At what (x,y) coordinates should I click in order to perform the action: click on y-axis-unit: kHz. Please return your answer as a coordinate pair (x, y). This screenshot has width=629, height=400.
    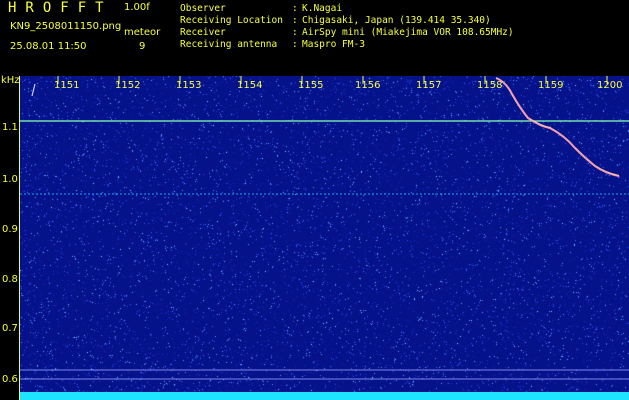
    Looking at the image, I should click on (10, 80).